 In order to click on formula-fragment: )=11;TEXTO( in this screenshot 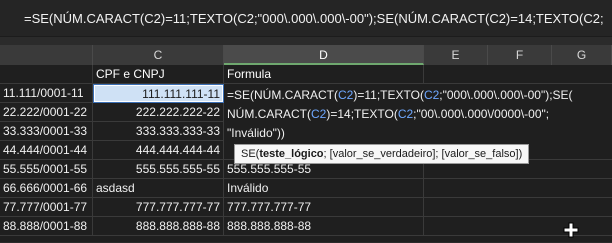, I will do `click(388, 95)`.